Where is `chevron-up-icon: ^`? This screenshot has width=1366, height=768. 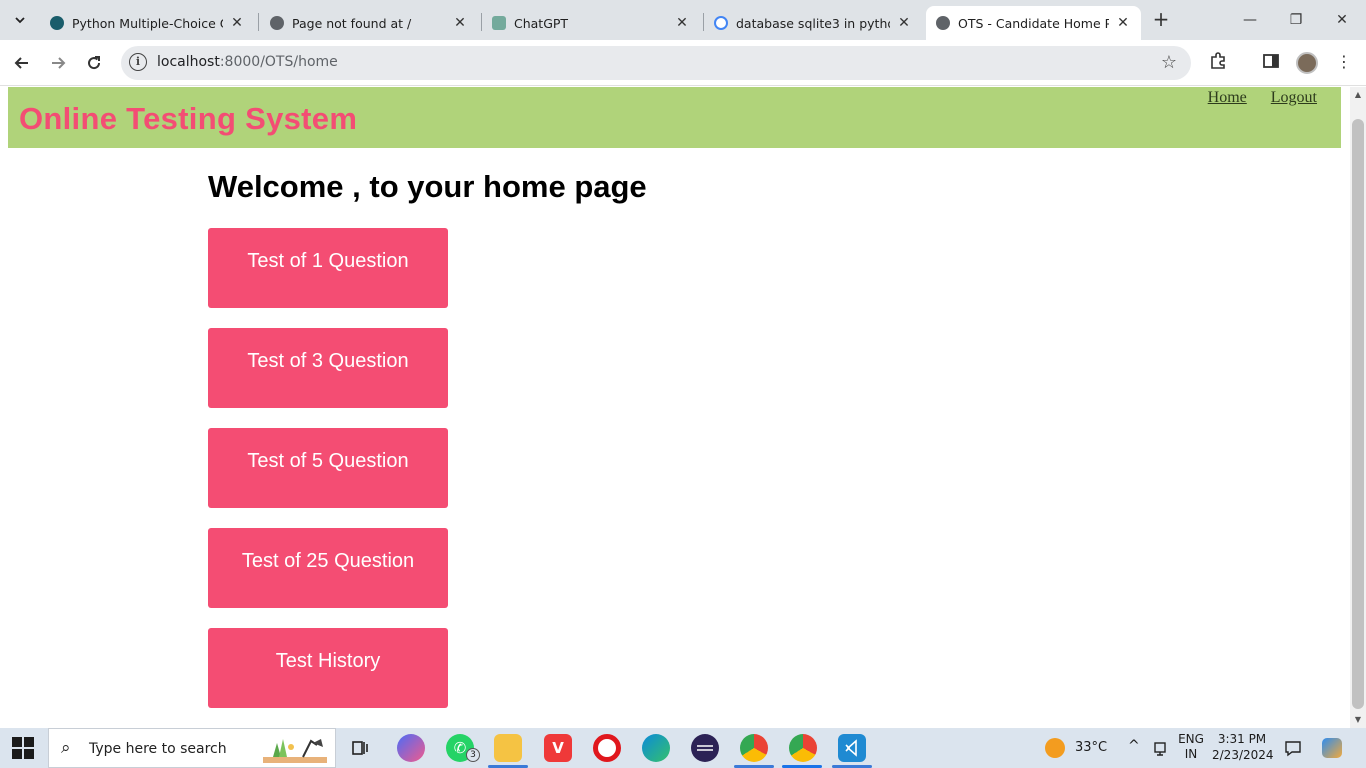 chevron-up-icon: ^ is located at coordinates (1134, 753).